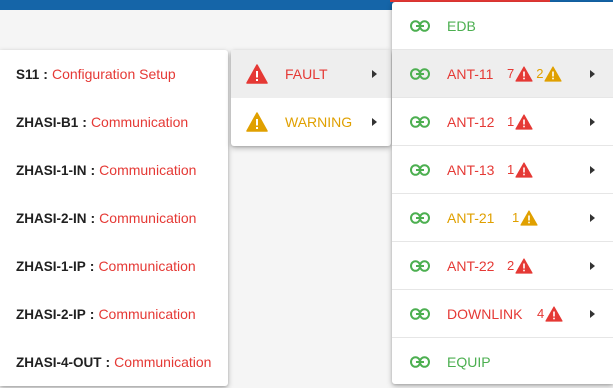 The image size is (613, 388). I want to click on node-label: ANT-12, so click(471, 121).